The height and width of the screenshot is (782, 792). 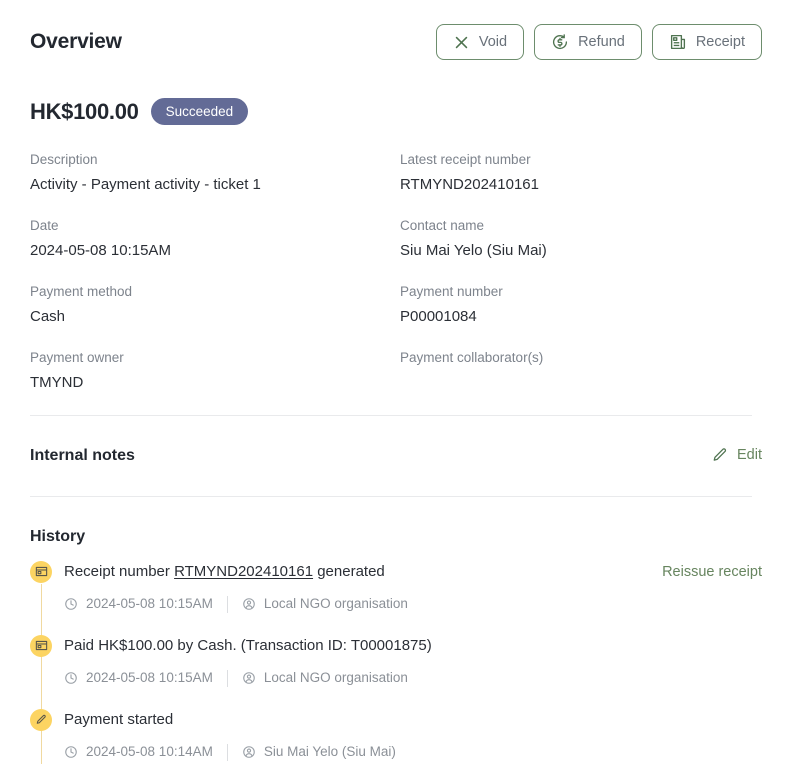 What do you see at coordinates (396, 111) in the screenshot?
I see `amount-summary-row: HK$100.00 Succeeded` at bounding box center [396, 111].